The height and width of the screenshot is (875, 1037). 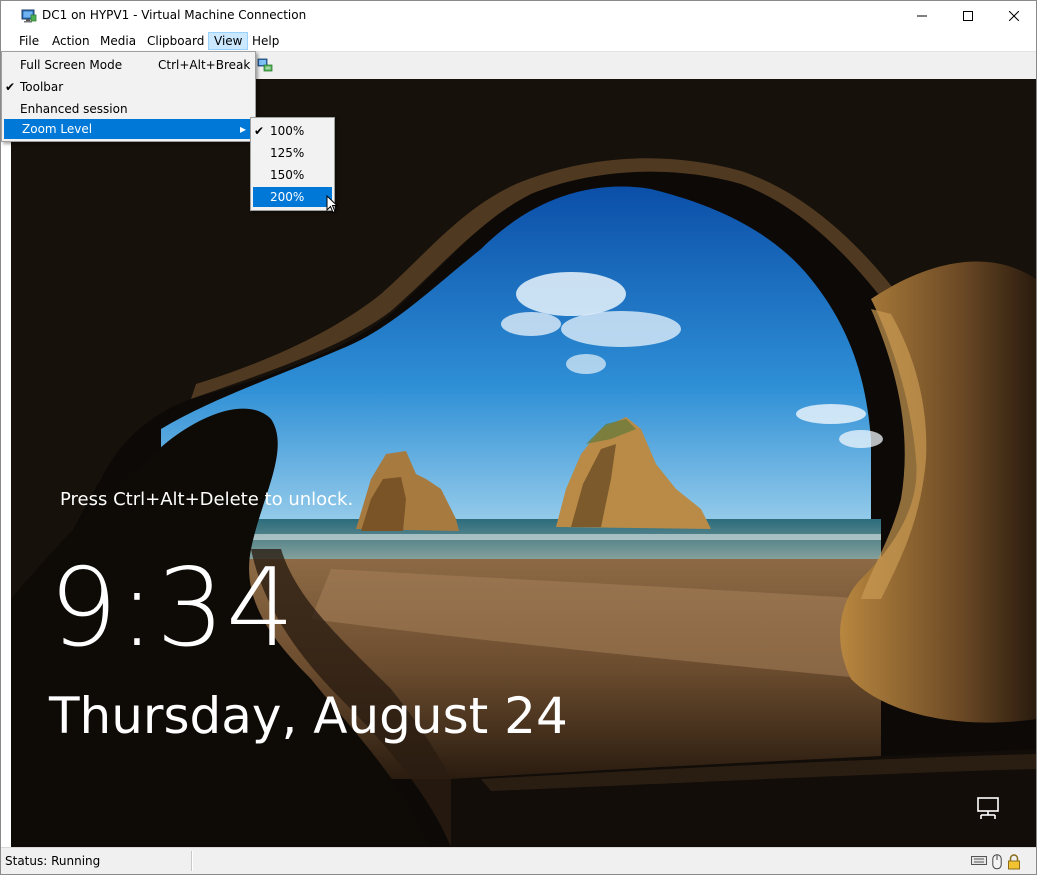 What do you see at coordinates (1014, 862) in the screenshot?
I see `padlock-icon` at bounding box center [1014, 862].